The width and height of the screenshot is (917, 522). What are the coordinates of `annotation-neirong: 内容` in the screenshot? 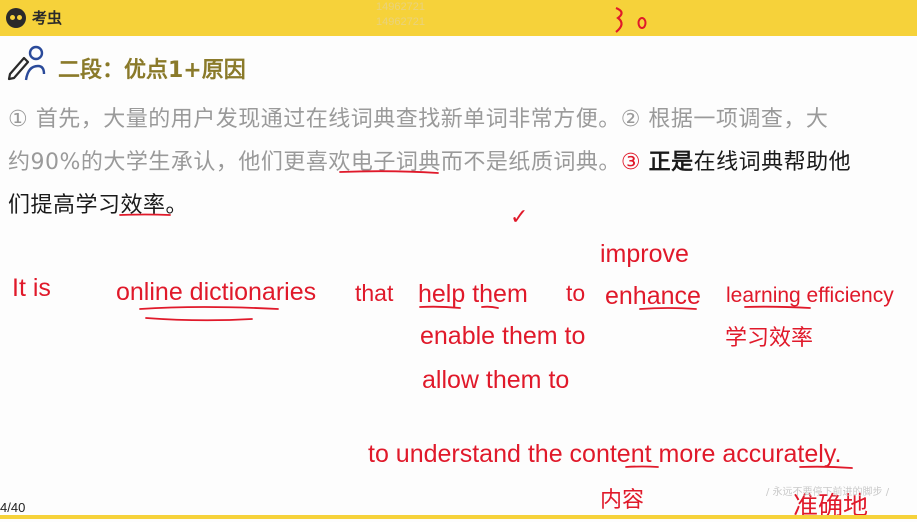 It's located at (622, 500).